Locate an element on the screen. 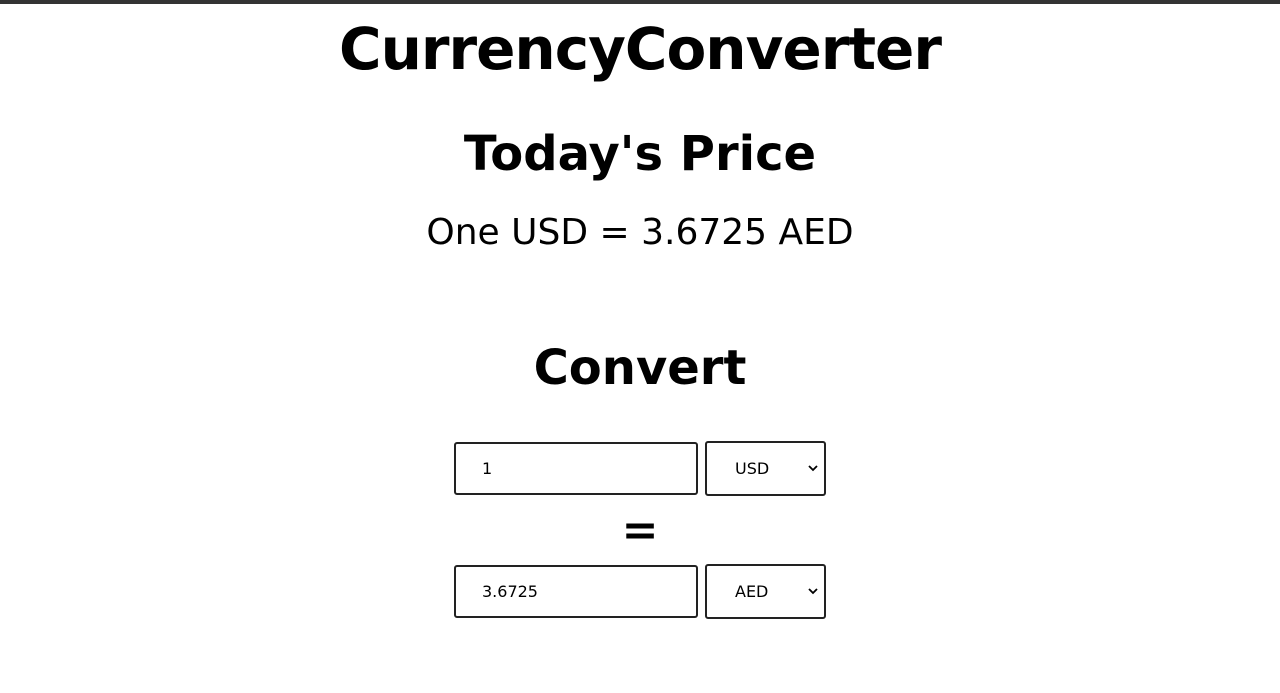  from-currency-select: USD is located at coordinates (765, 468).